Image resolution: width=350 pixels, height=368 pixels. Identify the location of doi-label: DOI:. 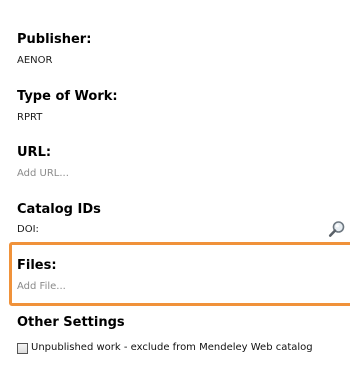
(28, 229).